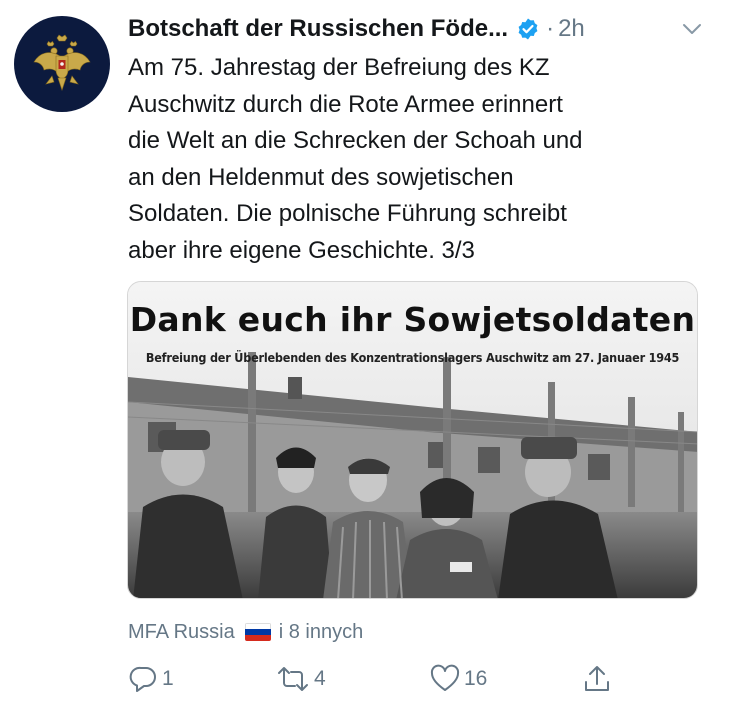 This screenshot has height=724, width=731. I want to click on share-button, so click(597, 679).